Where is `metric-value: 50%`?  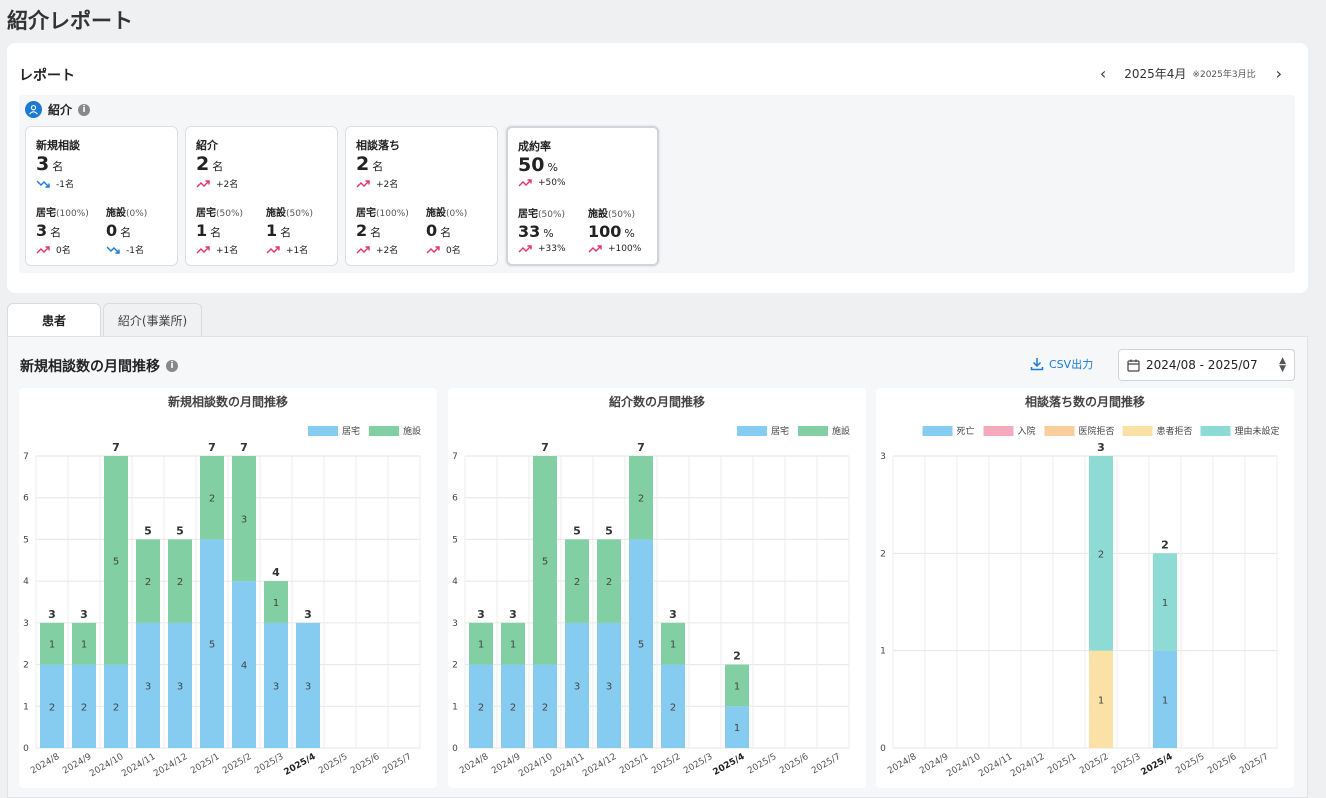 metric-value: 50% is located at coordinates (538, 165).